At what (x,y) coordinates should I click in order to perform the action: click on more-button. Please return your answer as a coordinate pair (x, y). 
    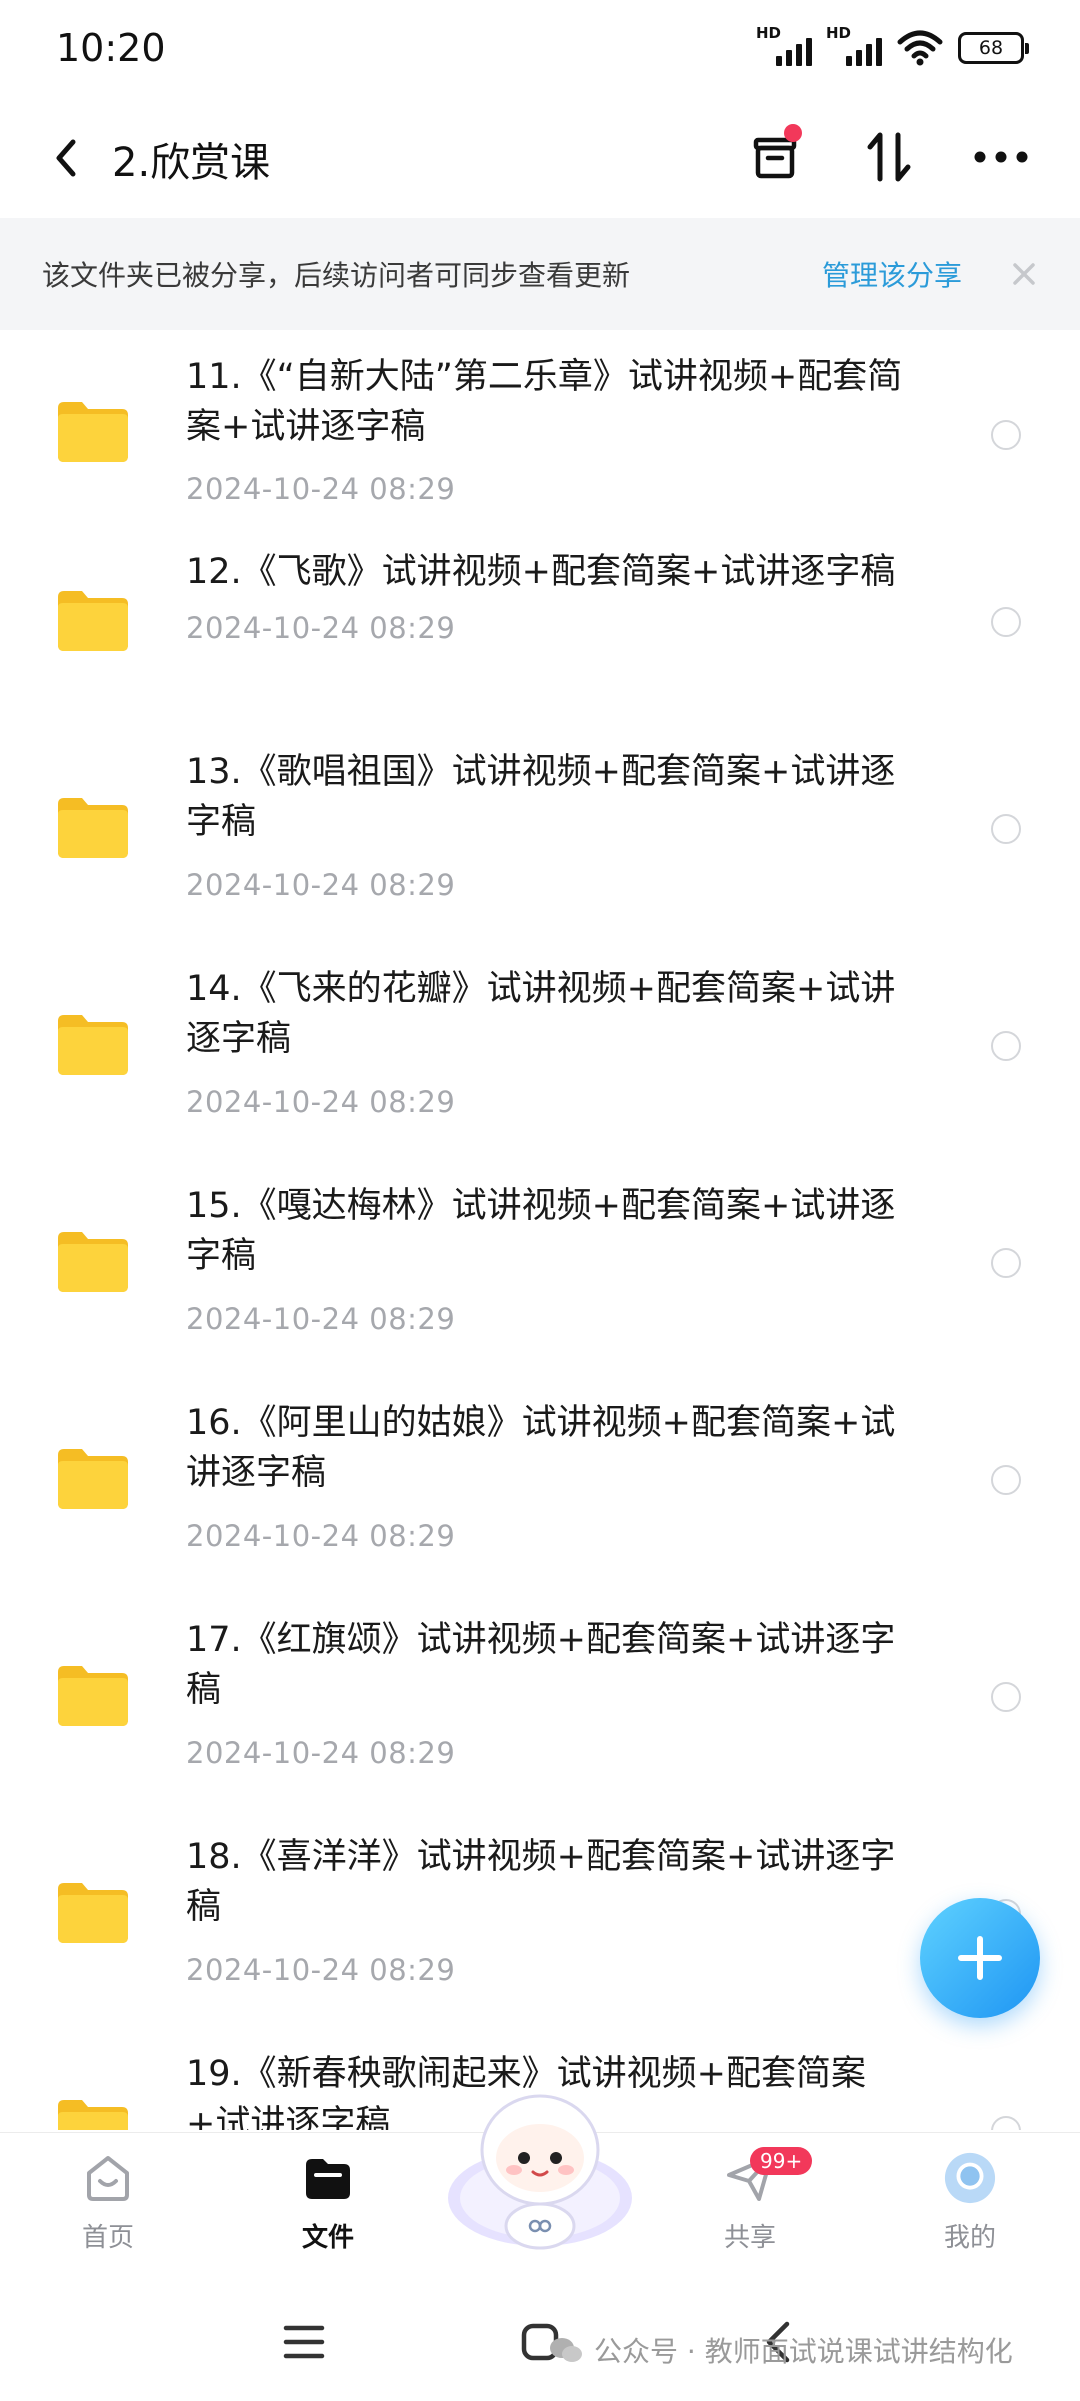
    Looking at the image, I should click on (1001, 157).